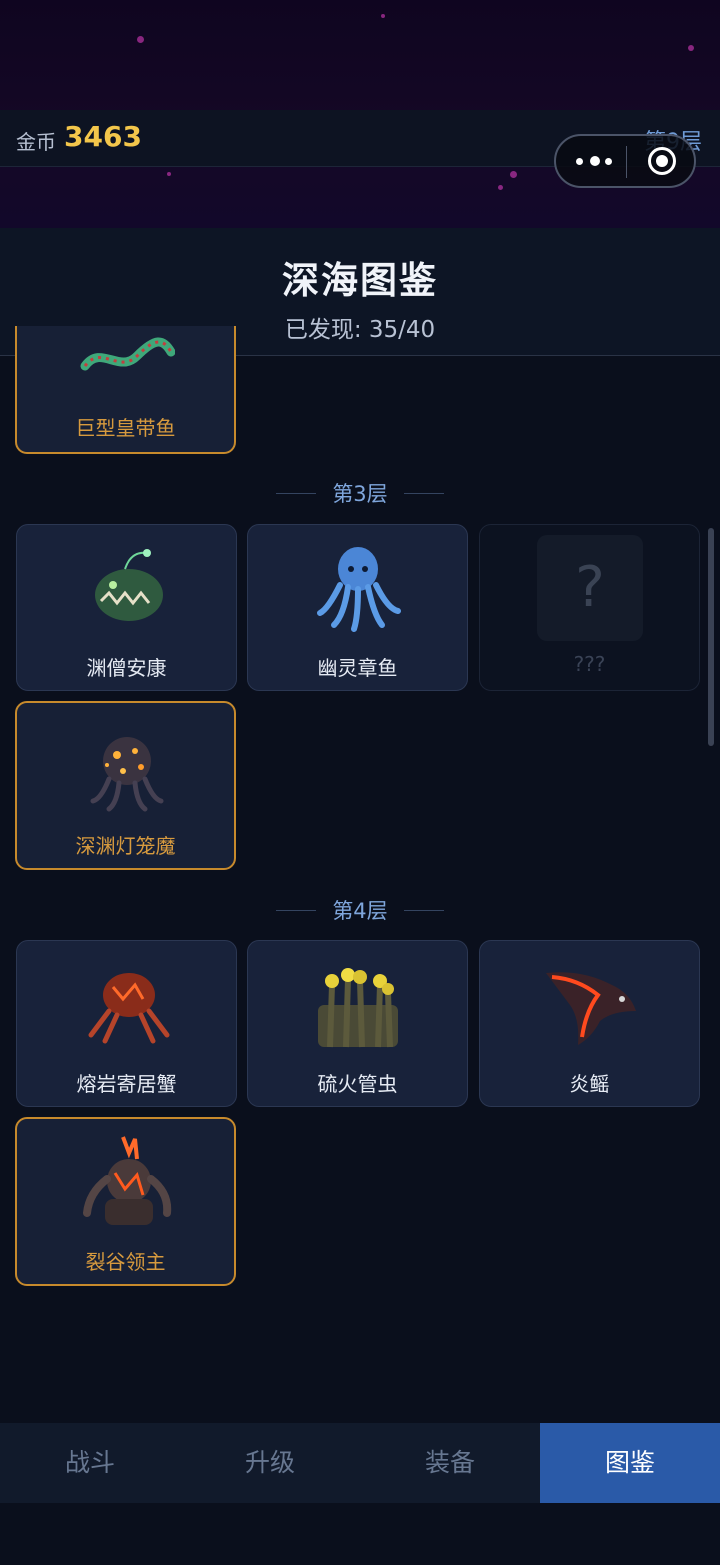  I want to click on capsule-divider, so click(626, 162).